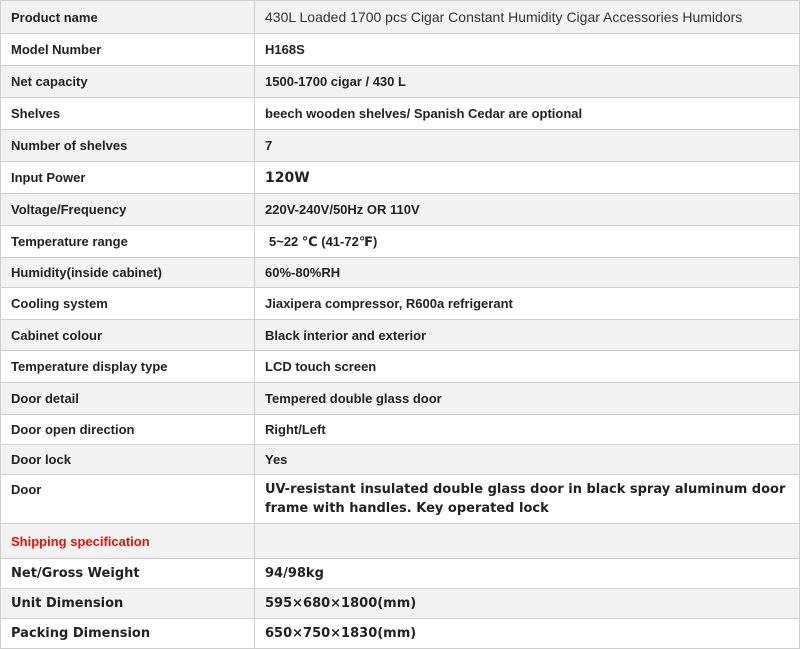 The height and width of the screenshot is (649, 800). What do you see at coordinates (127, 303) in the screenshot?
I see `spec-label: Cooling system` at bounding box center [127, 303].